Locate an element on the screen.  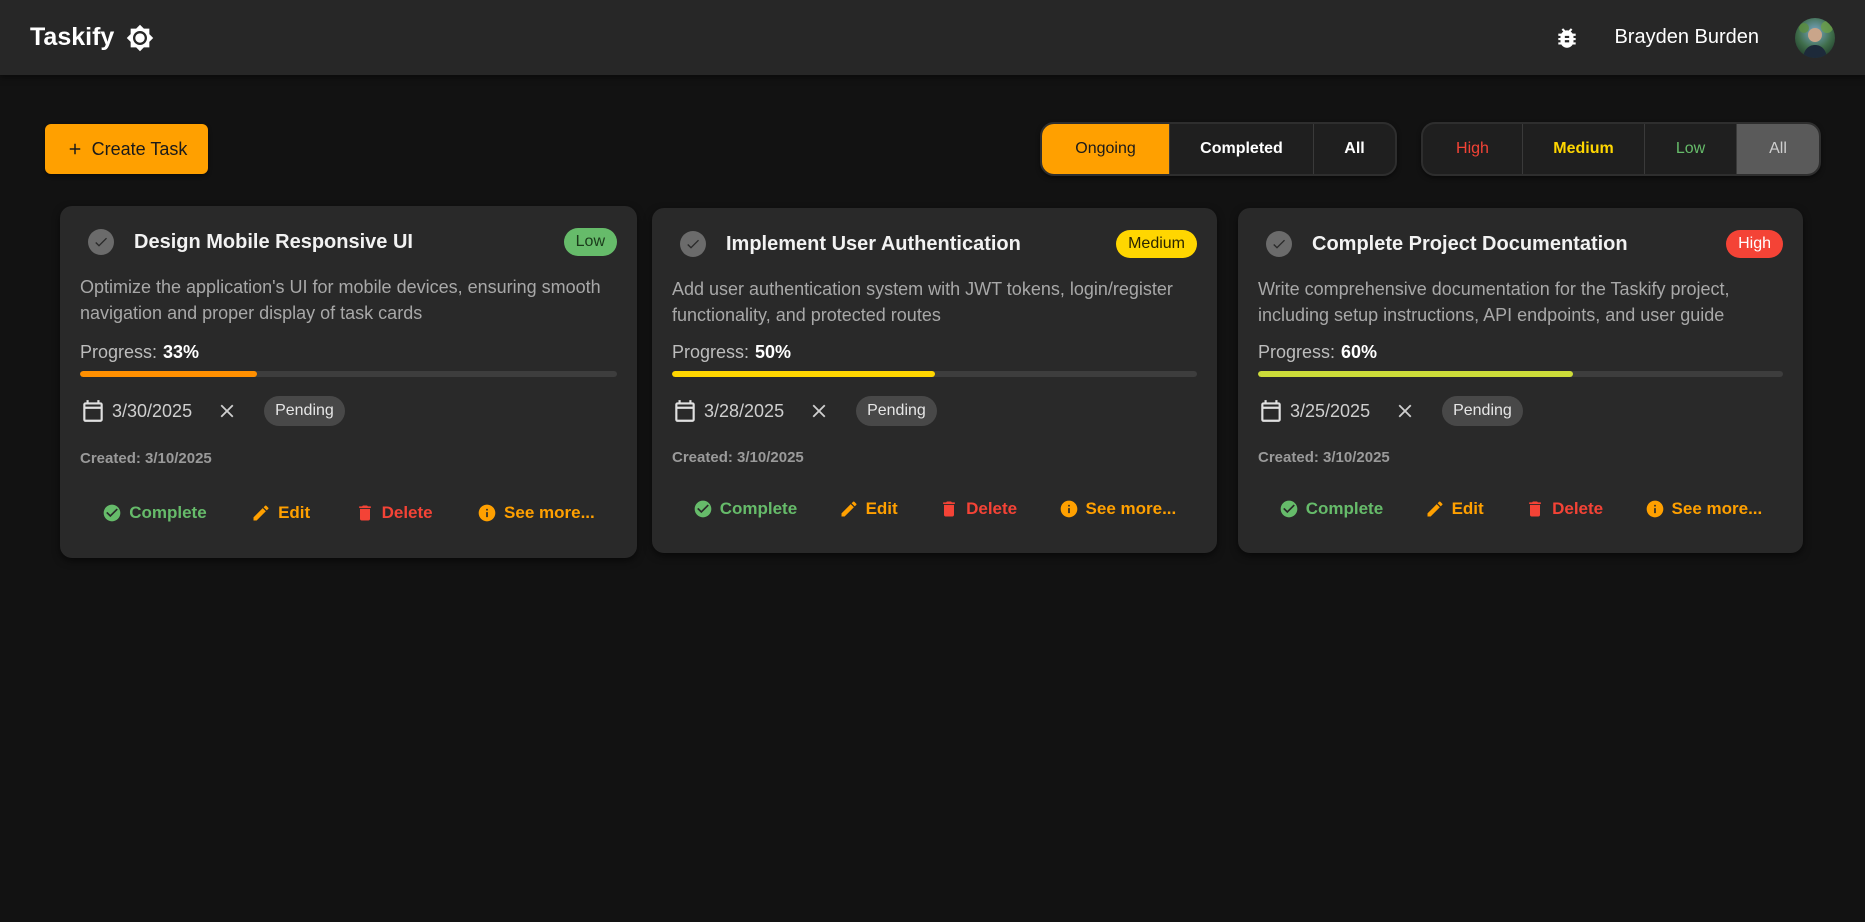
priority-filter-all: All is located at coordinates (1778, 149).